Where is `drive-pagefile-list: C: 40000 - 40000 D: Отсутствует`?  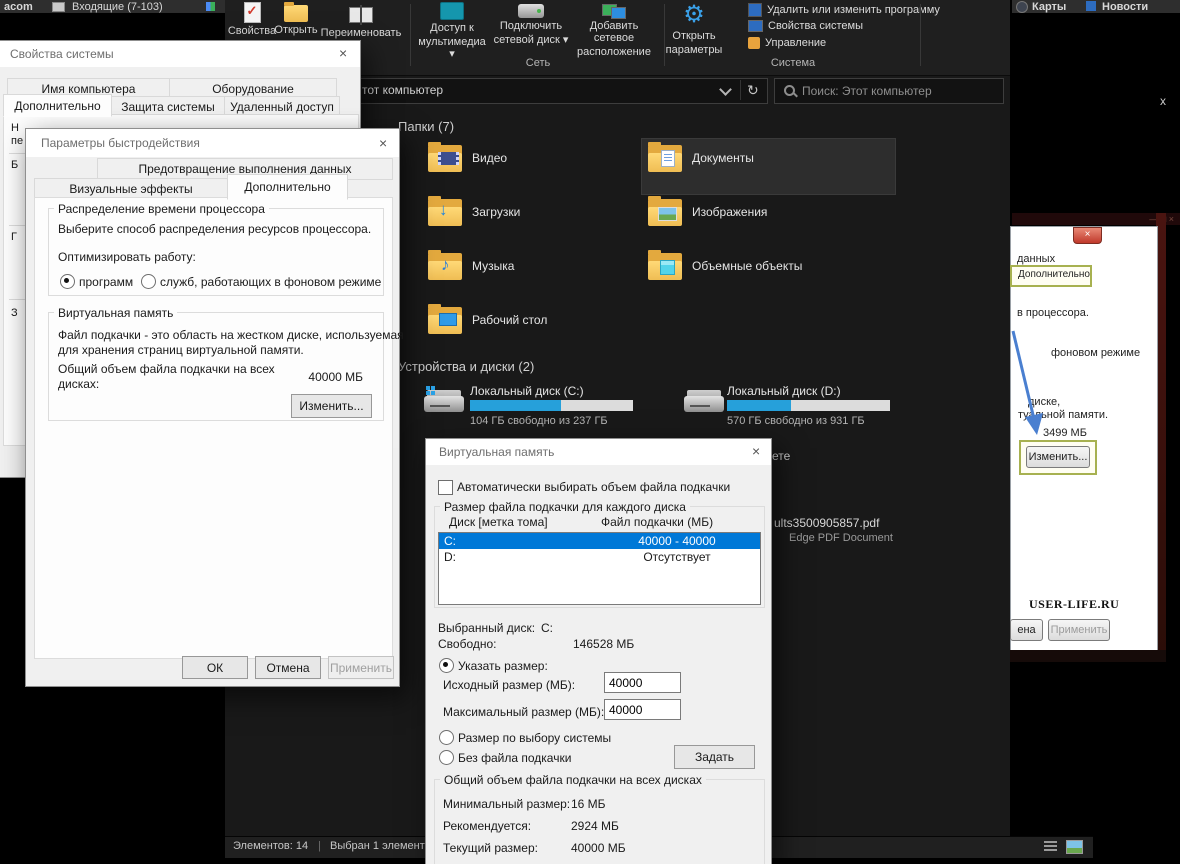 drive-pagefile-list: C: 40000 - 40000 D: Отсутствует is located at coordinates (599, 568).